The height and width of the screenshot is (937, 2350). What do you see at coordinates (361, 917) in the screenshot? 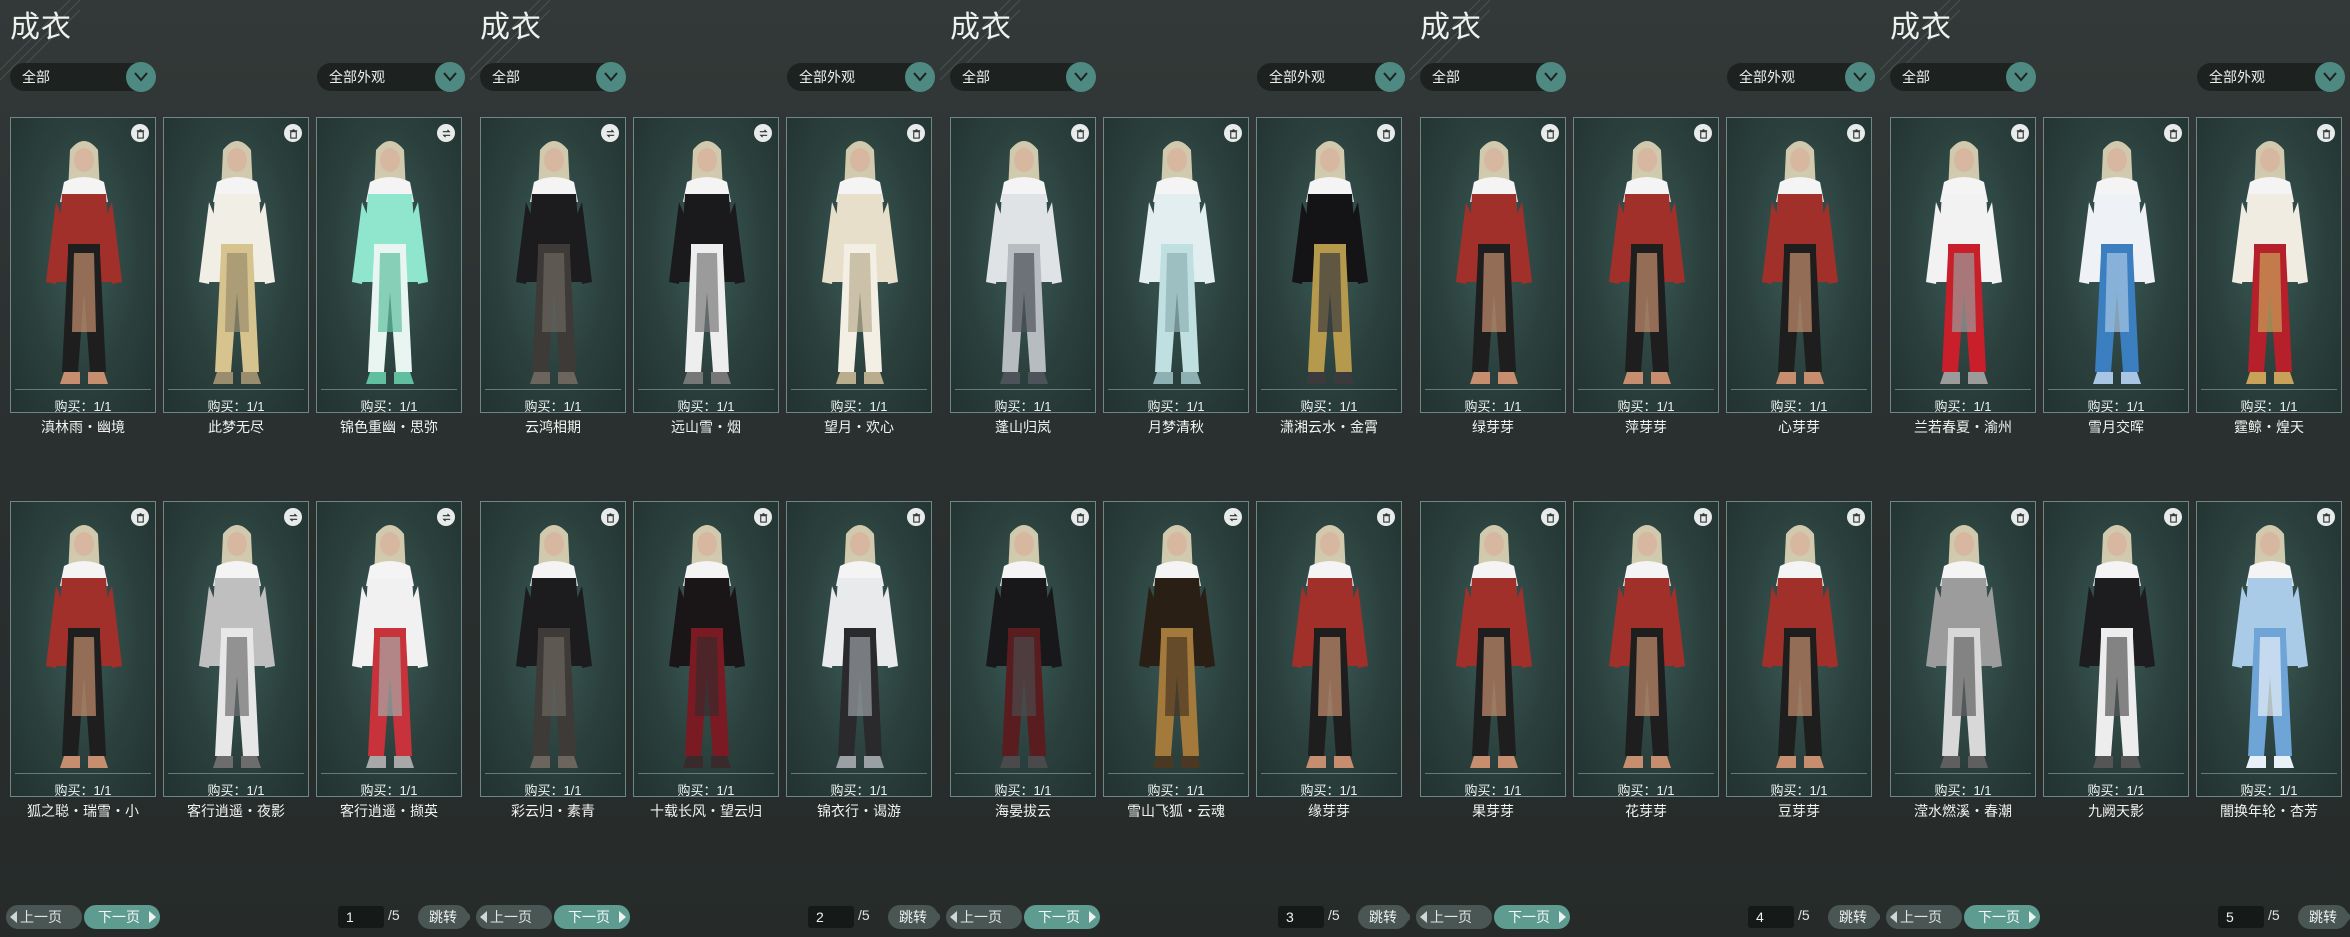
I see `page-number-input: 1` at bounding box center [361, 917].